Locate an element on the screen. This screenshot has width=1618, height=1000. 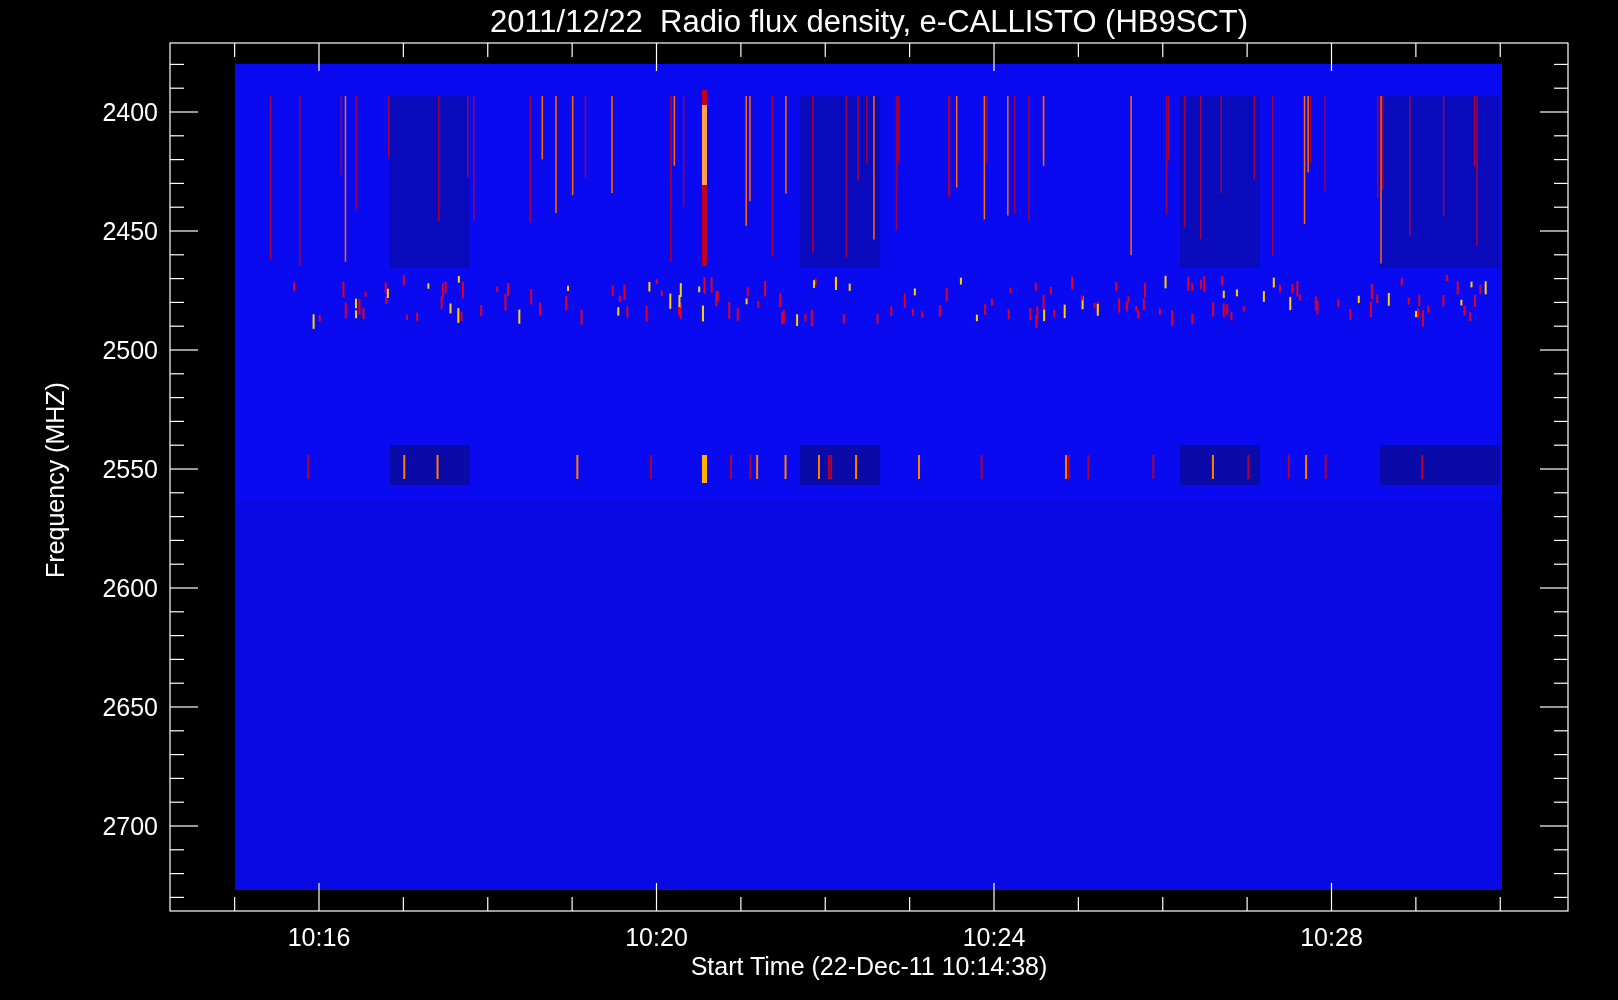
y-tick-label: 2550 is located at coordinates (130, 469).